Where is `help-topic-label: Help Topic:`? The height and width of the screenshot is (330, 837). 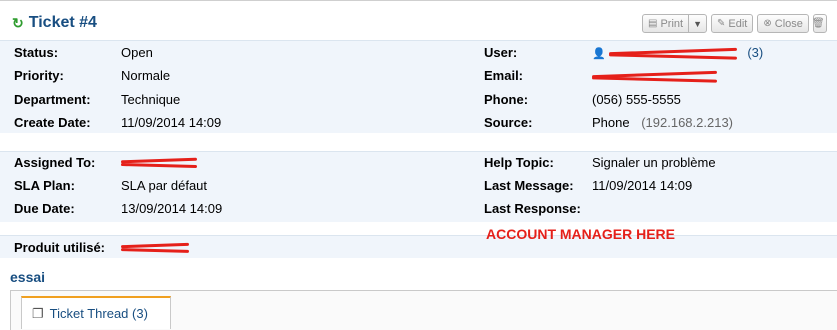
help-topic-label: Help Topic: is located at coordinates (519, 162).